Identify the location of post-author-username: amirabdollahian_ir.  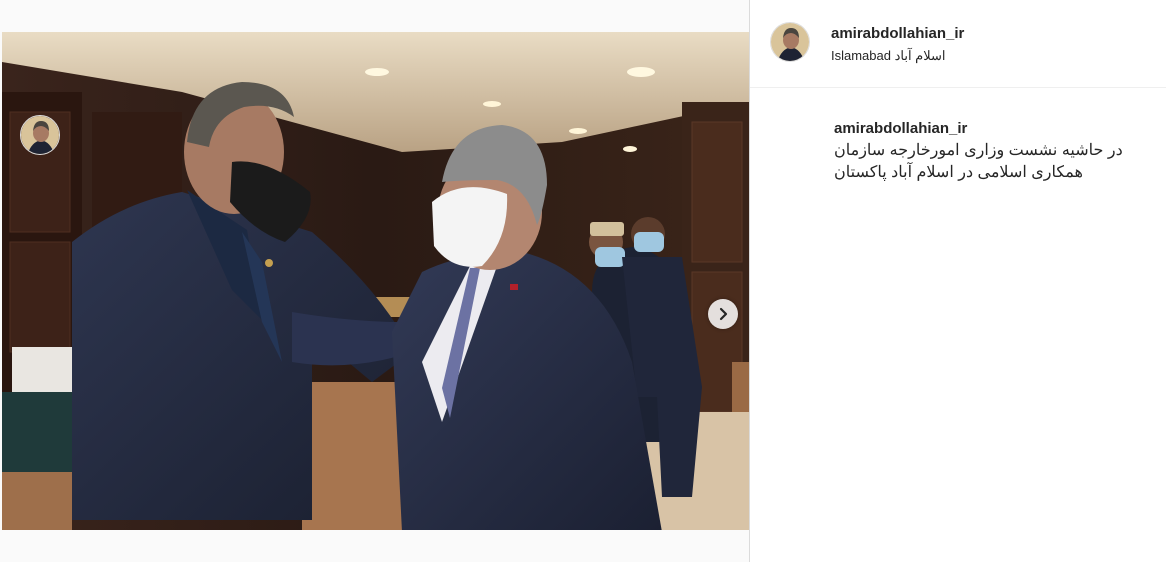
(897, 33).